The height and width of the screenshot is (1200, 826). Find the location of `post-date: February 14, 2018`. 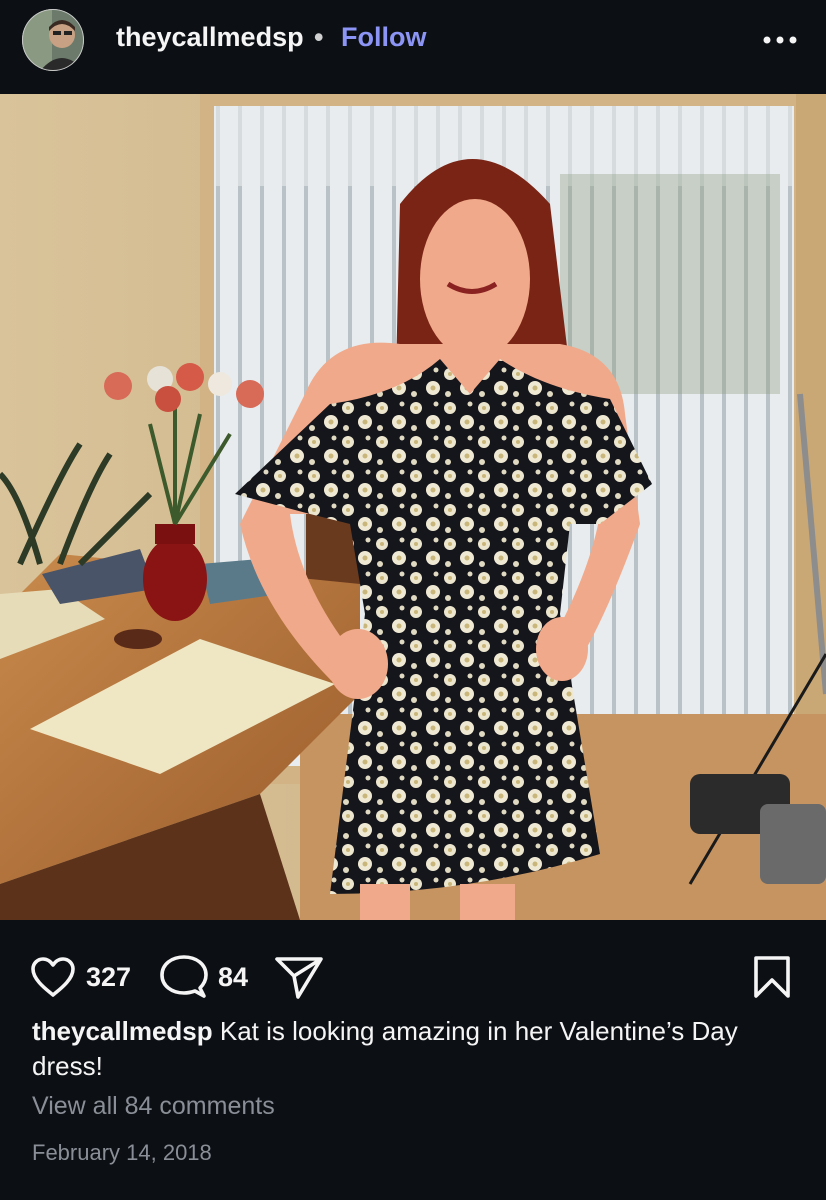

post-date: February 14, 2018 is located at coordinates (122, 1152).